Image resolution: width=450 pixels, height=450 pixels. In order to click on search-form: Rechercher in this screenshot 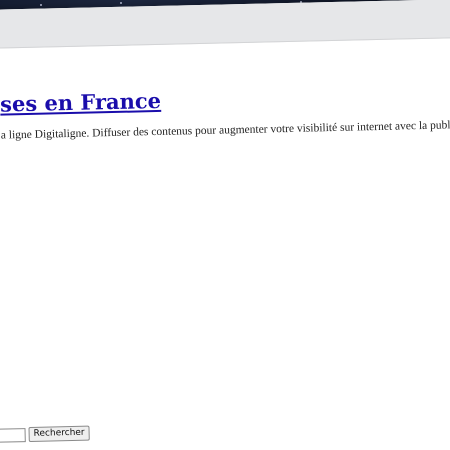, I will do `click(45, 434)`.